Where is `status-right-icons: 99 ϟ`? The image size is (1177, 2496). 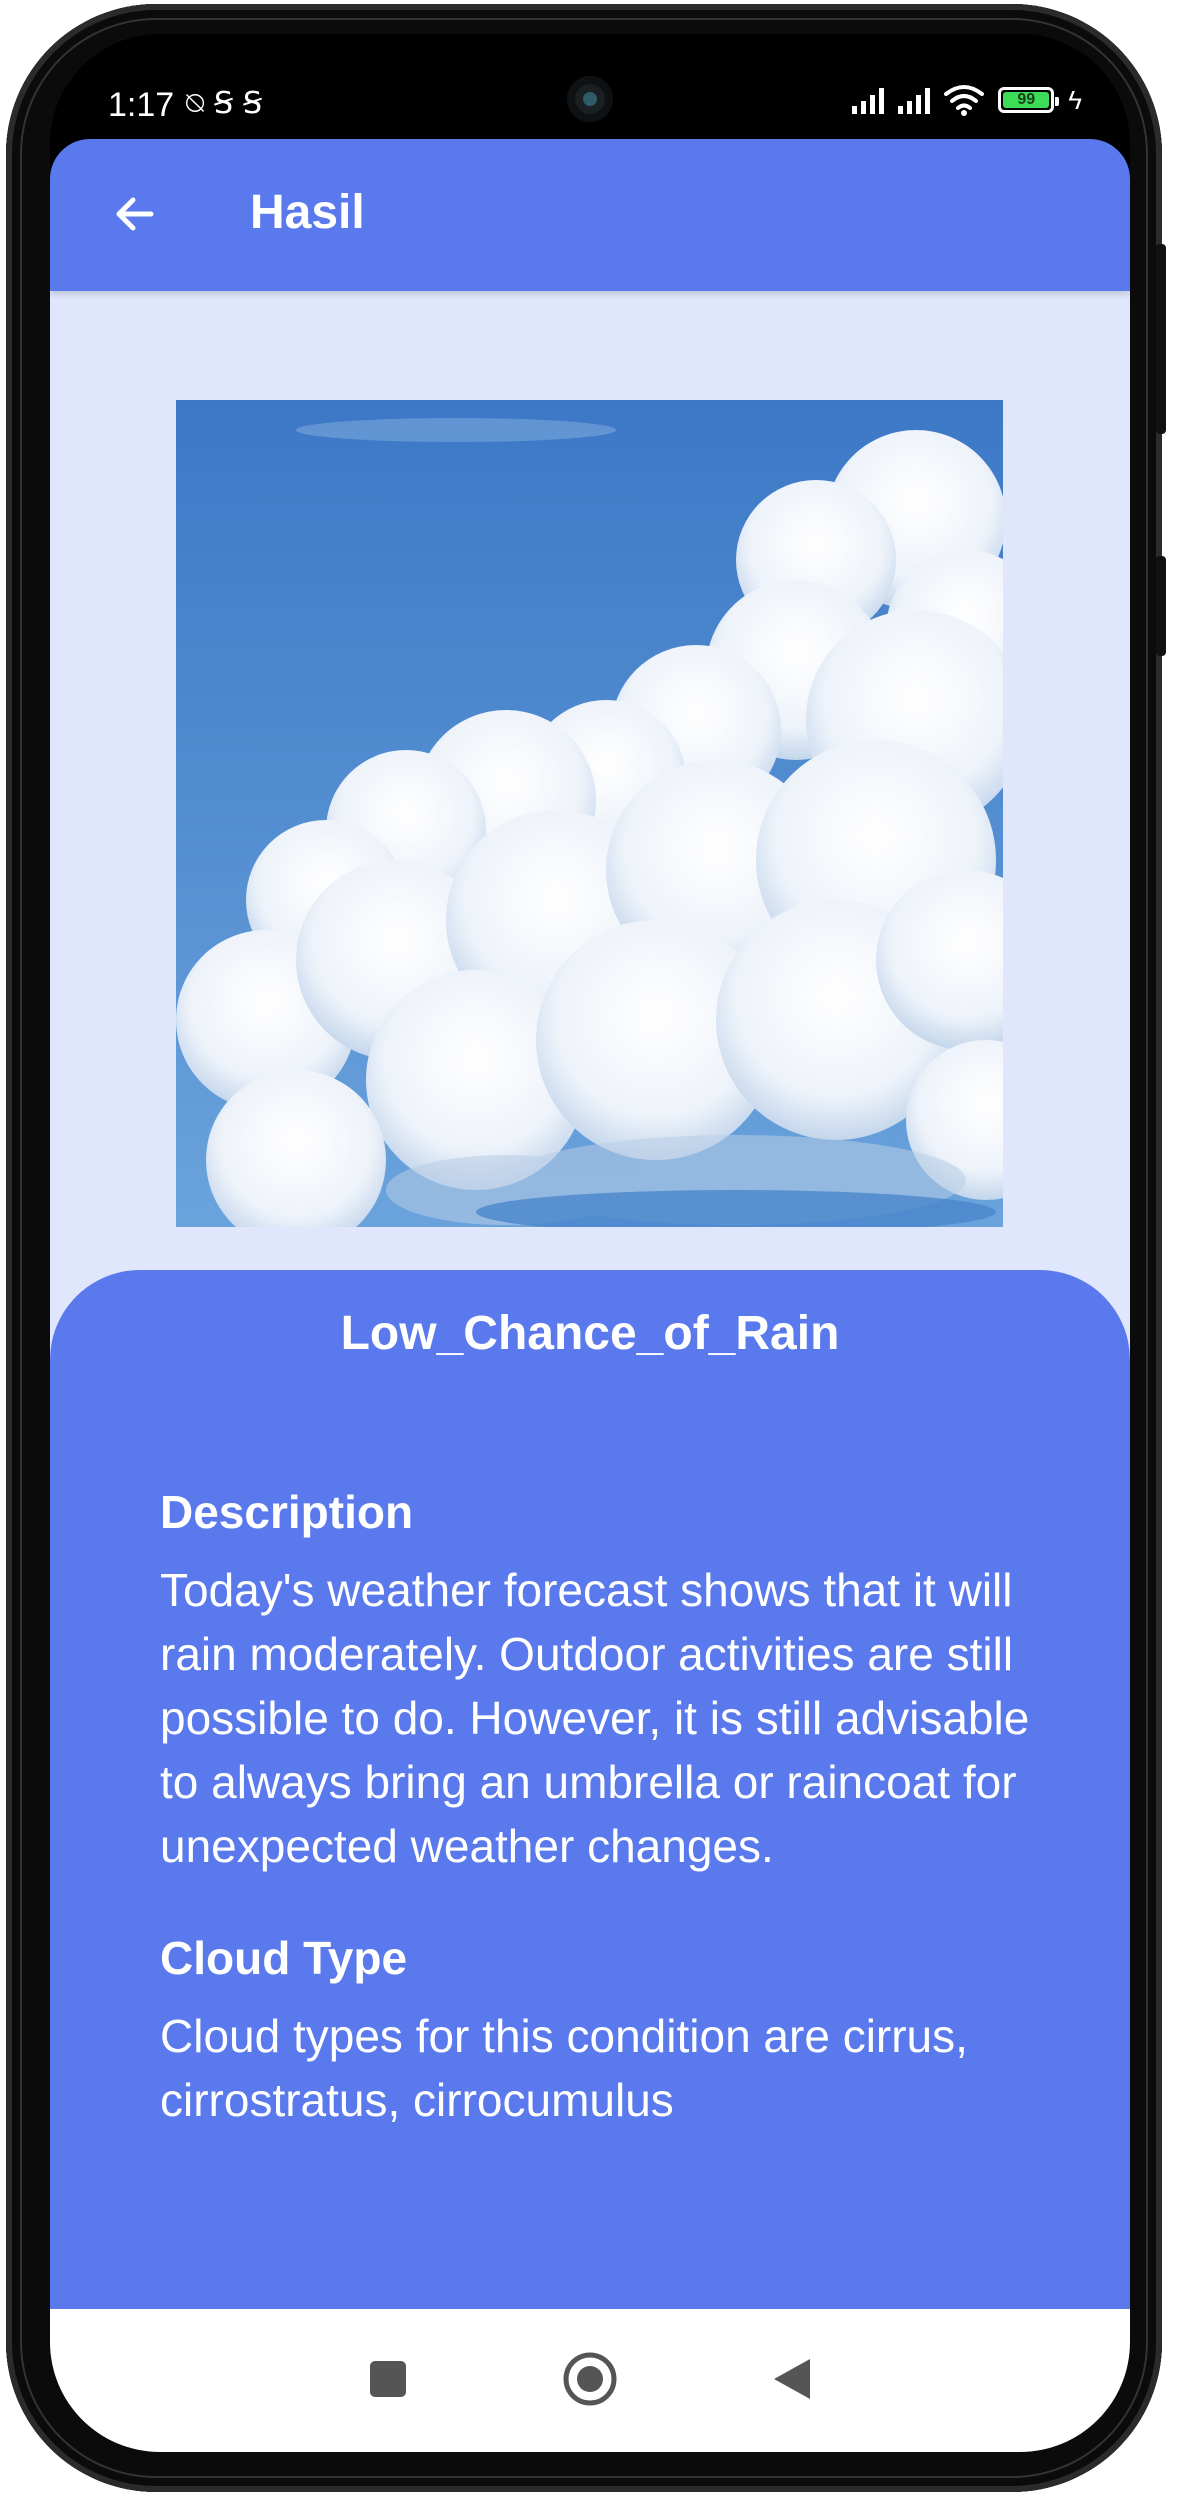
status-right-icons: 99 ϟ is located at coordinates (967, 100).